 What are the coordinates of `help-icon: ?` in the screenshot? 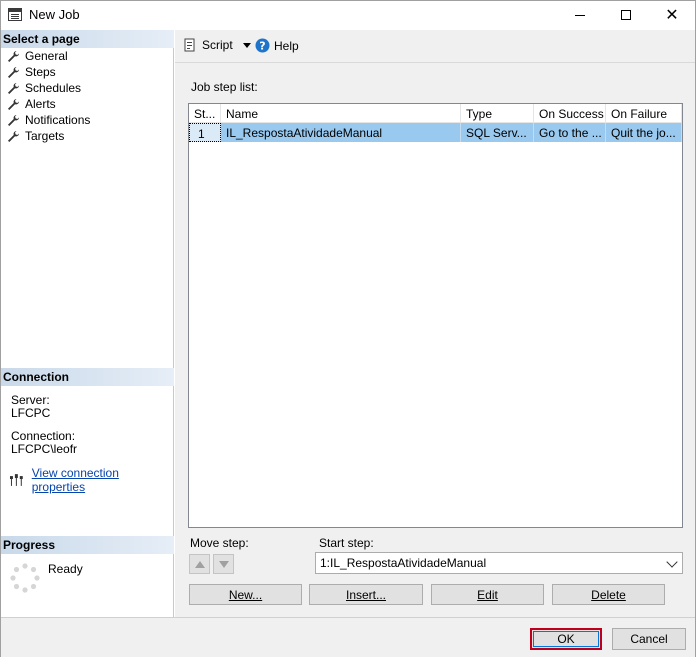 It's located at (262, 45).